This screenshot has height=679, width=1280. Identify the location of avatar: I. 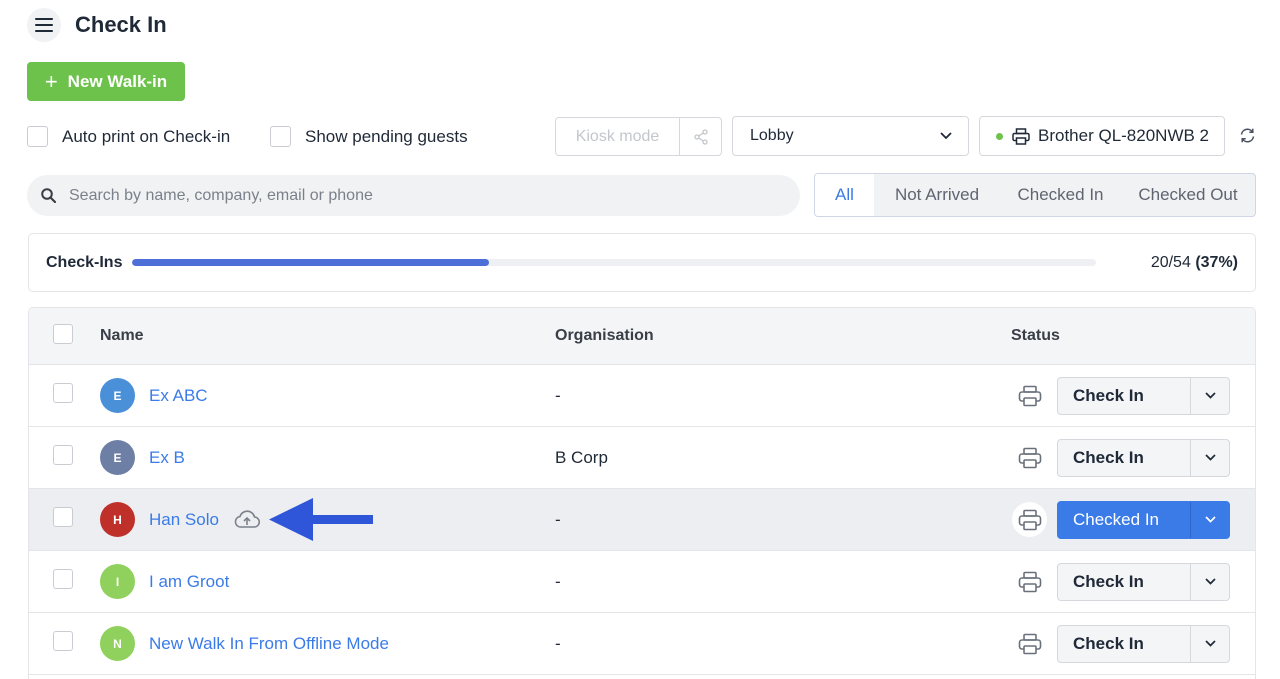
(117, 581).